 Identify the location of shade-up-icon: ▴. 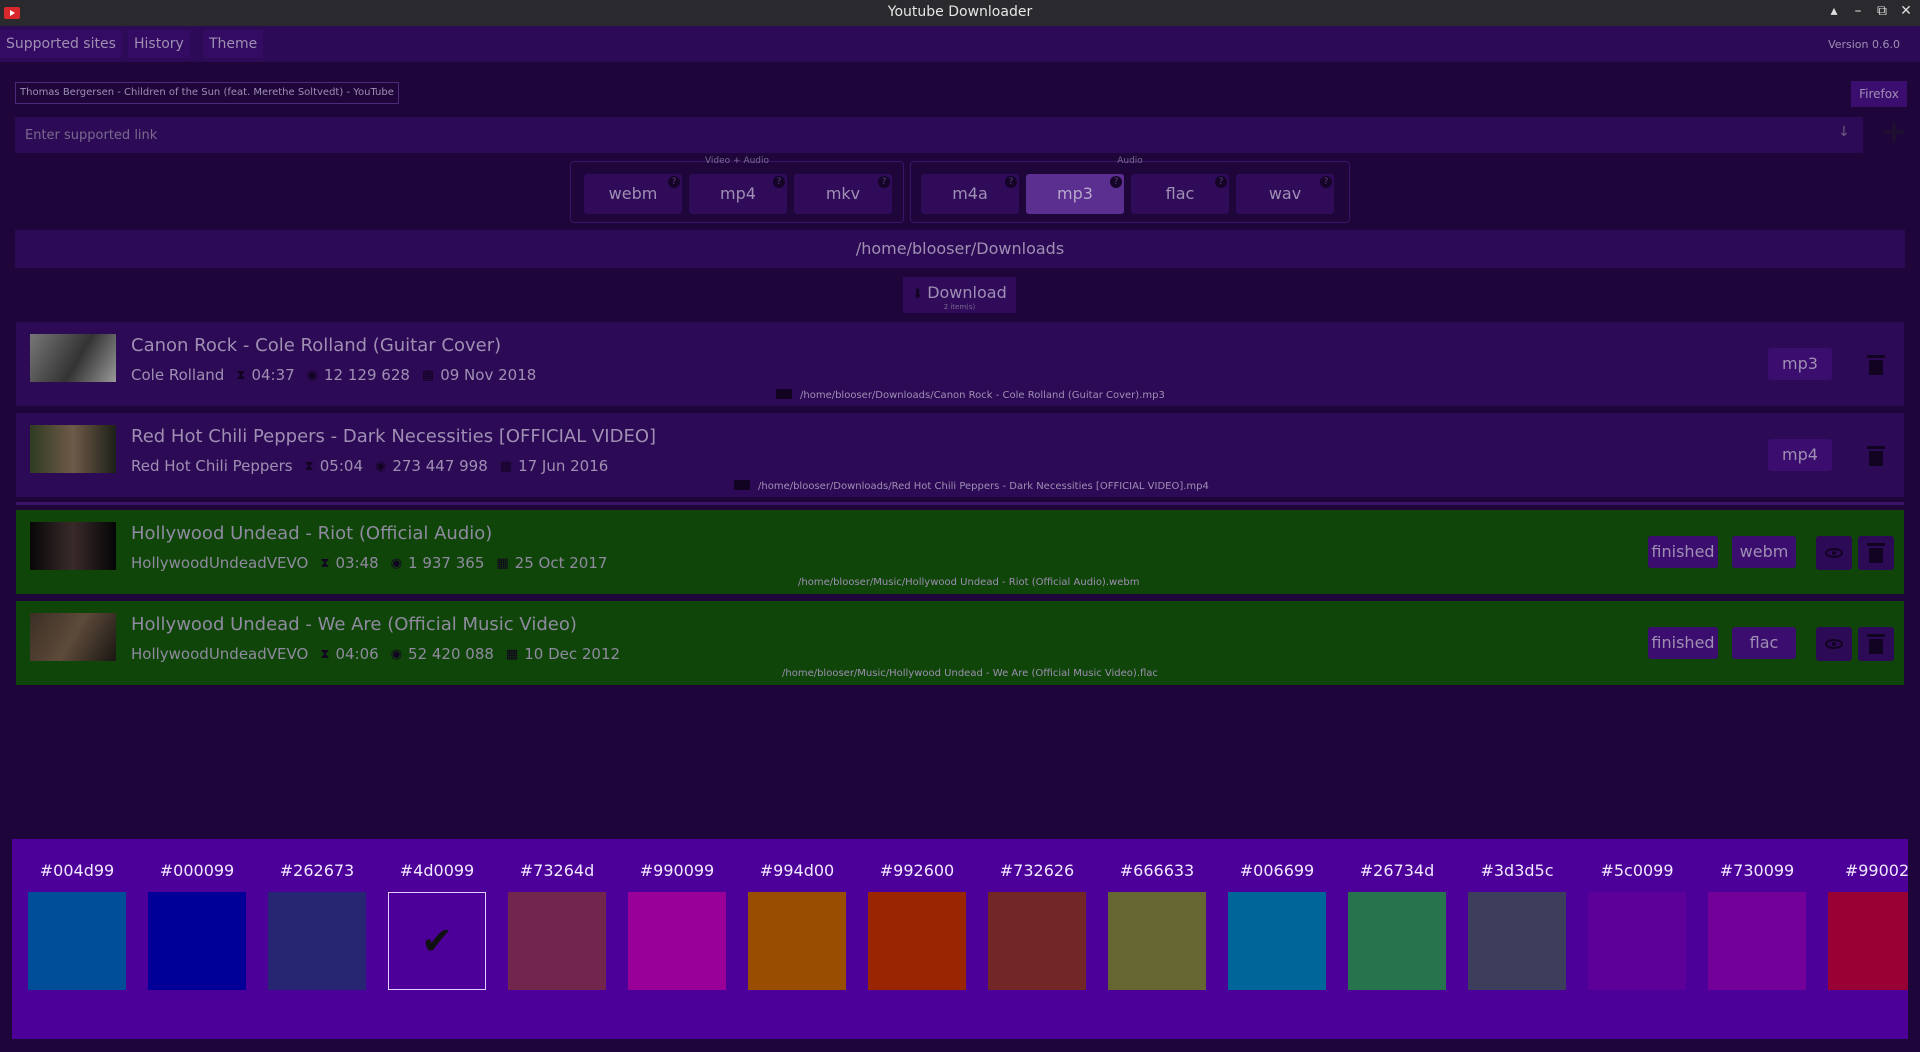
(1834, 11).